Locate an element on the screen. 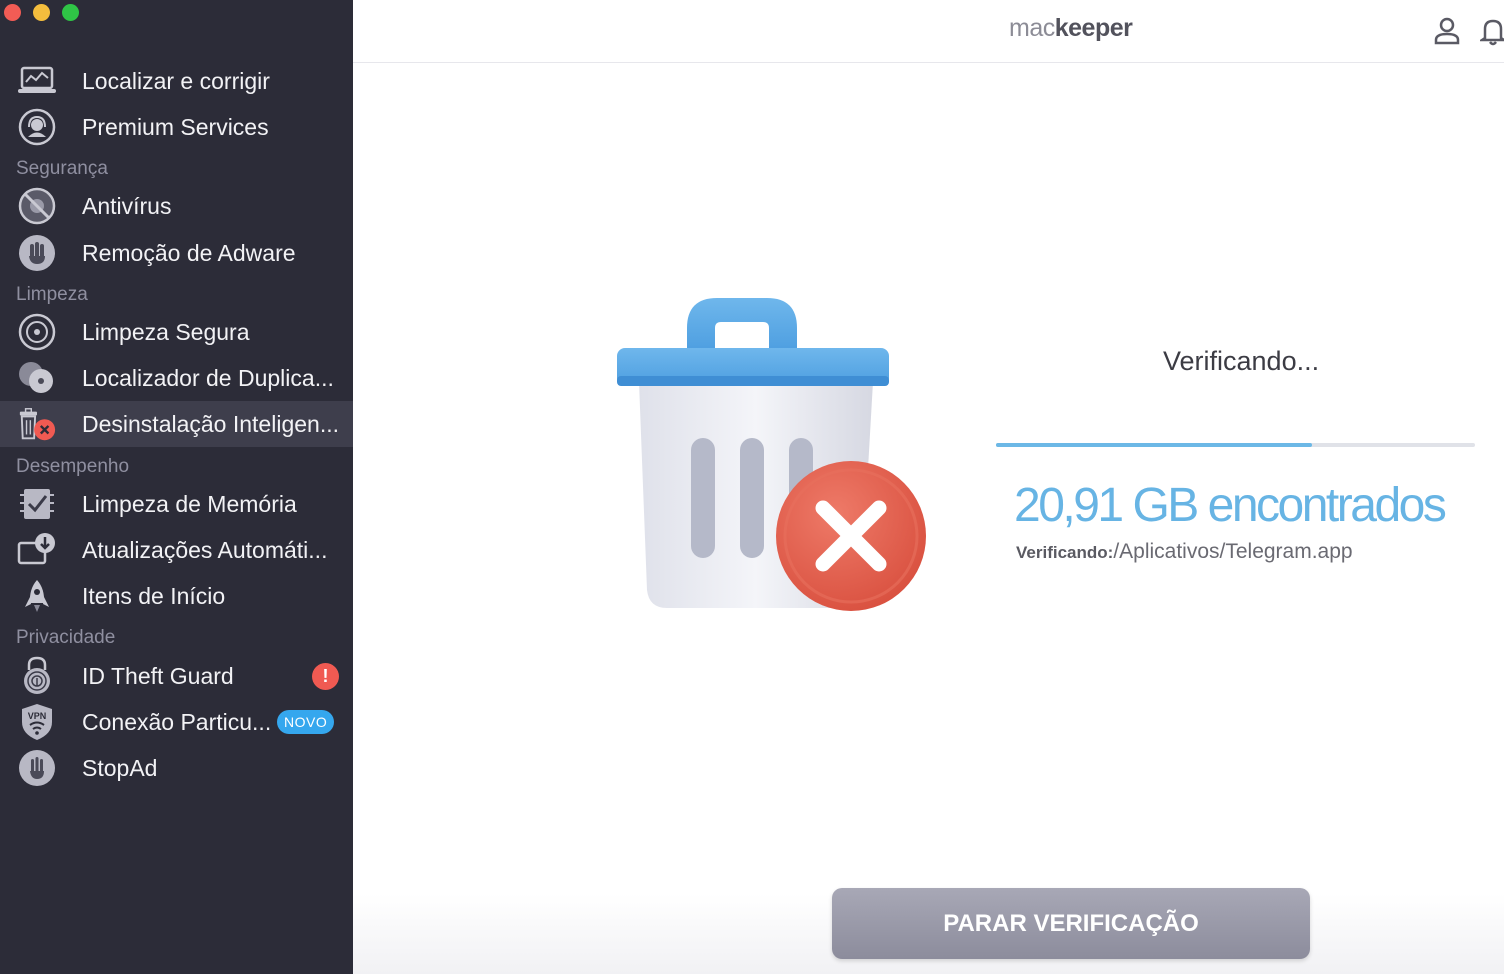  sidebar-item-adware-removal: Remoção de Adware is located at coordinates (176, 253).